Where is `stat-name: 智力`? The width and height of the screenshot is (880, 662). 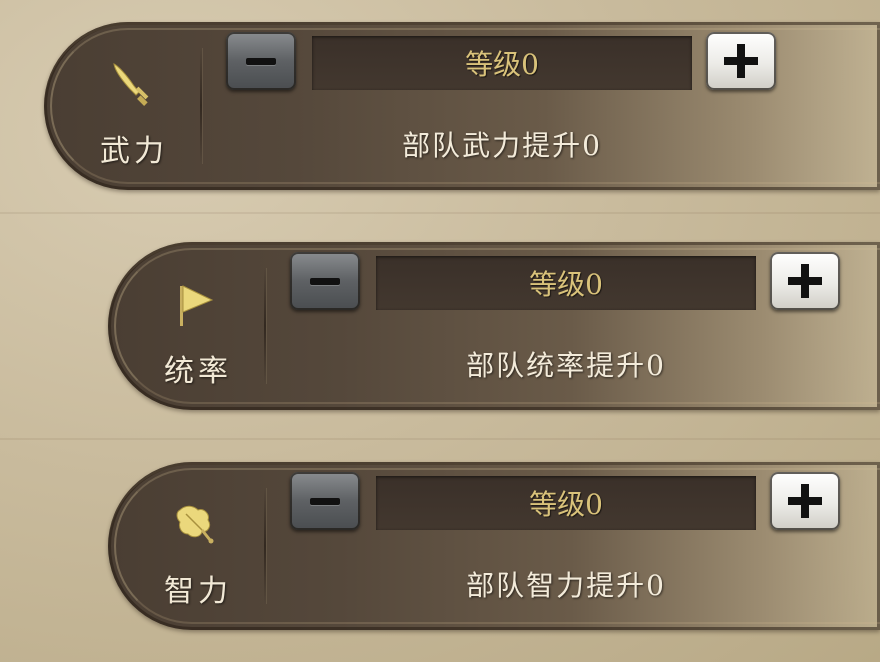
stat-name: 智力 is located at coordinates (198, 591).